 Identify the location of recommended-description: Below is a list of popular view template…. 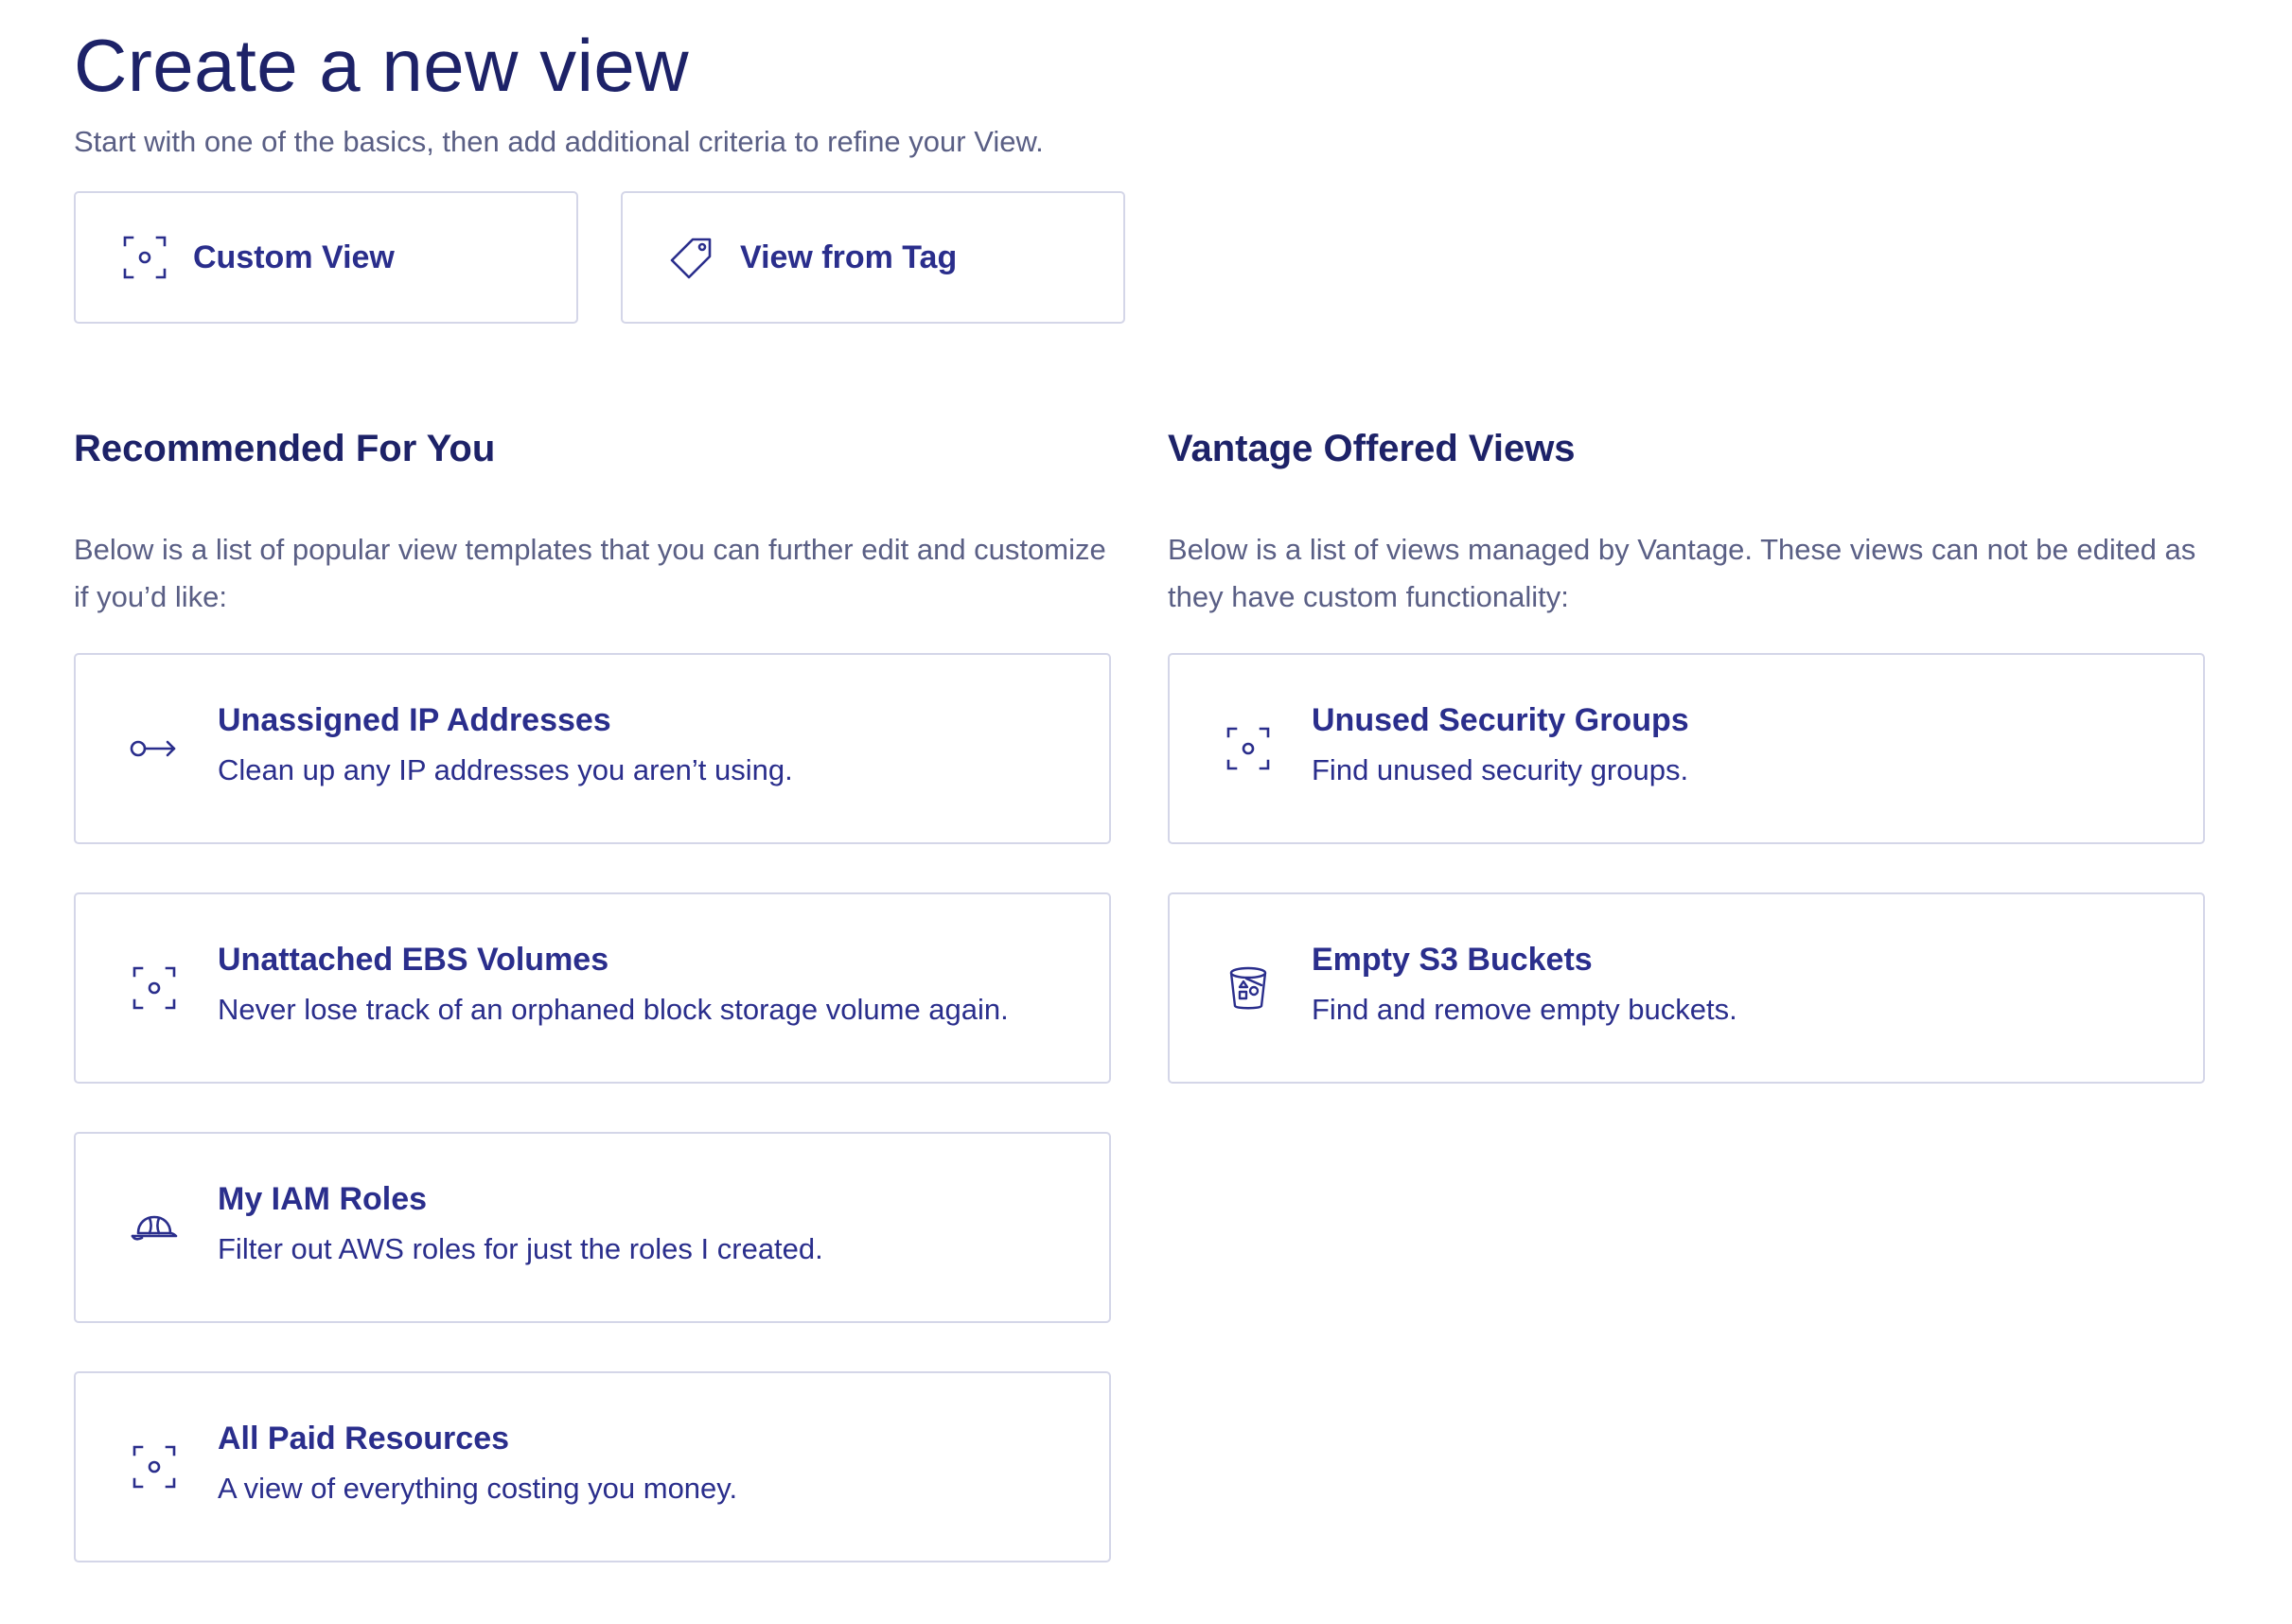
(590, 573).